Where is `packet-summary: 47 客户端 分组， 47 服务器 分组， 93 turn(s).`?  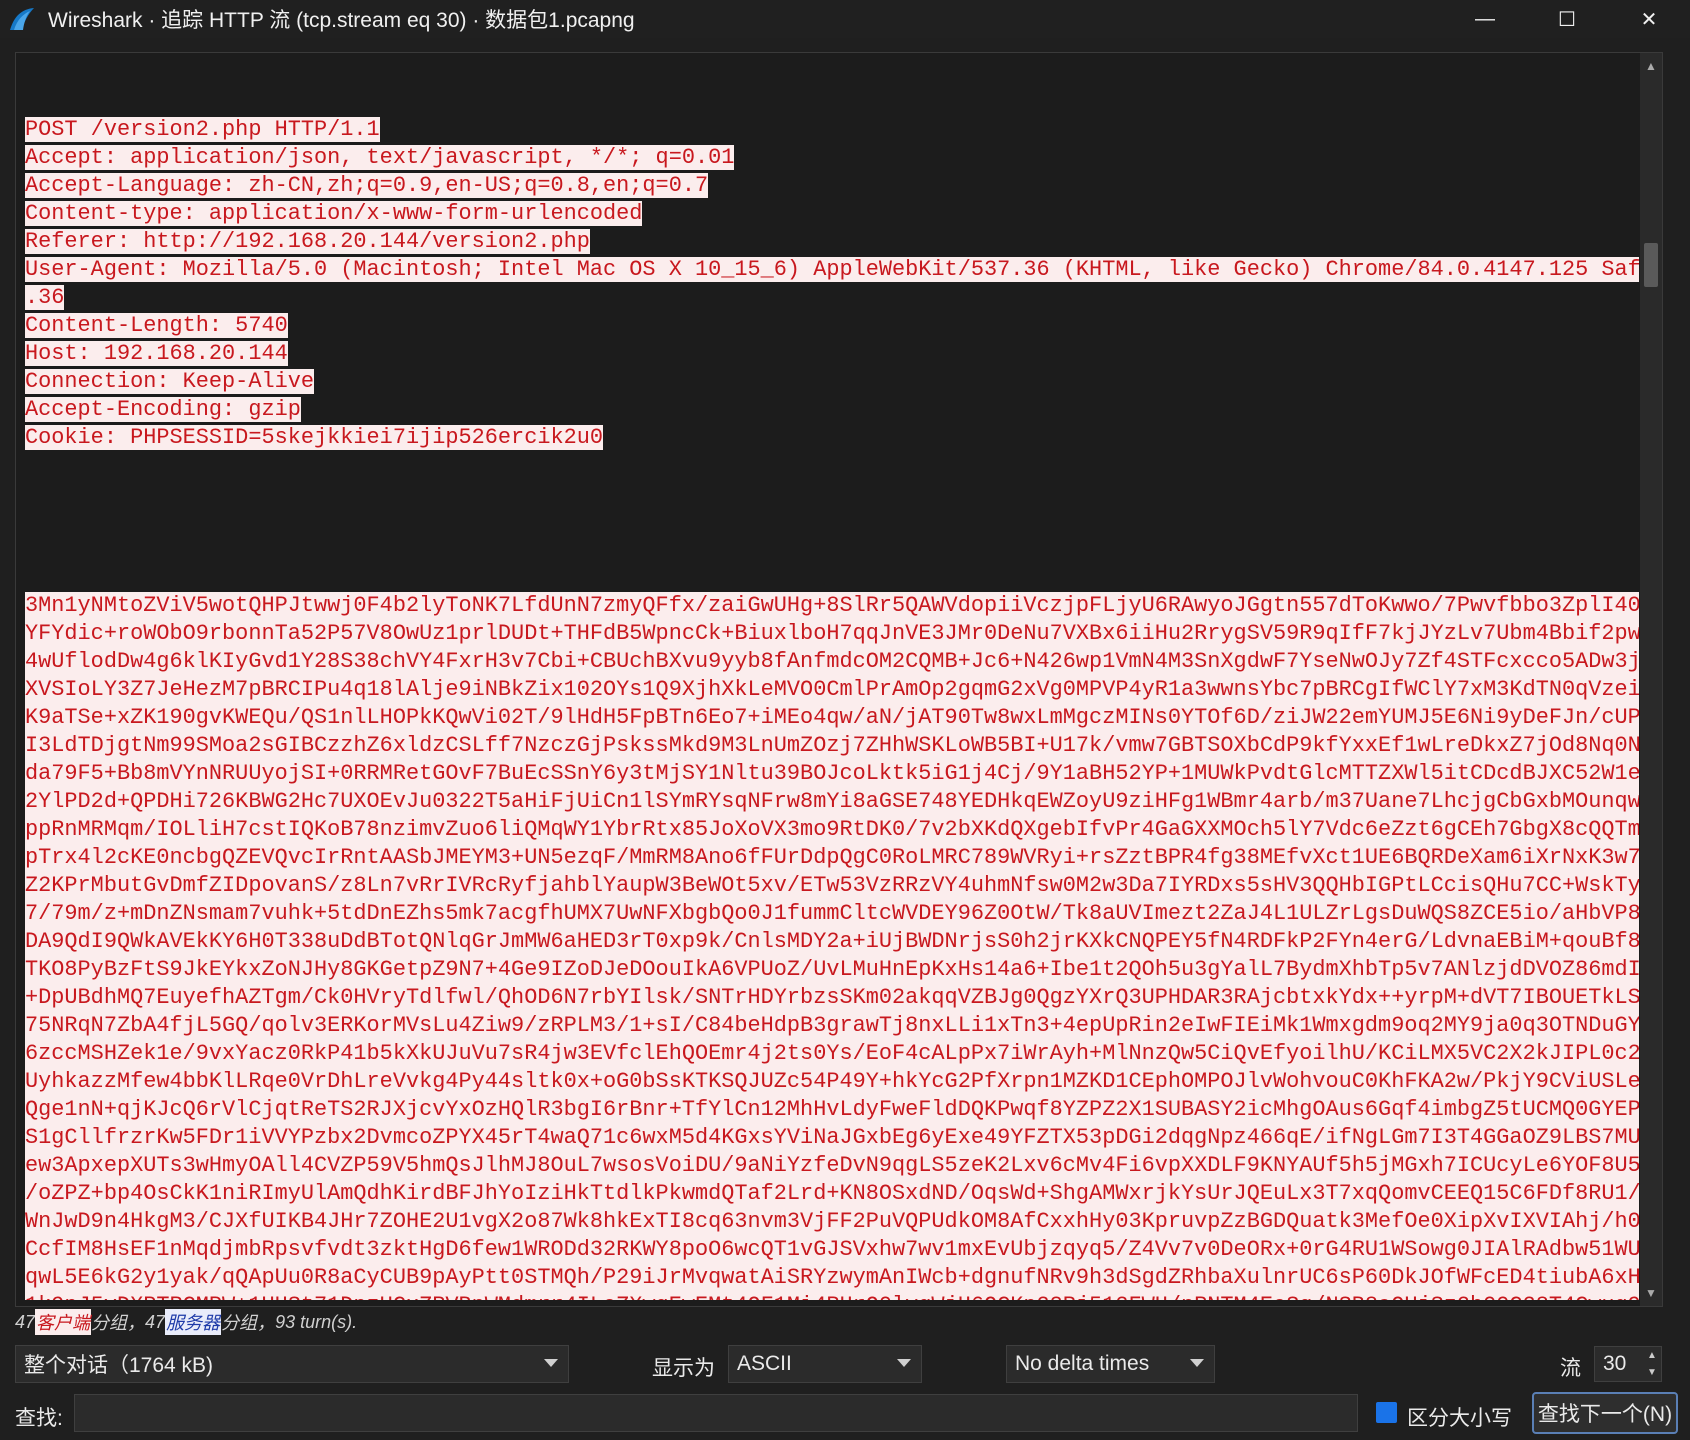 packet-summary: 47 客户端 分组， 47 服务器 分组， 93 turn(s). is located at coordinates (186, 1322).